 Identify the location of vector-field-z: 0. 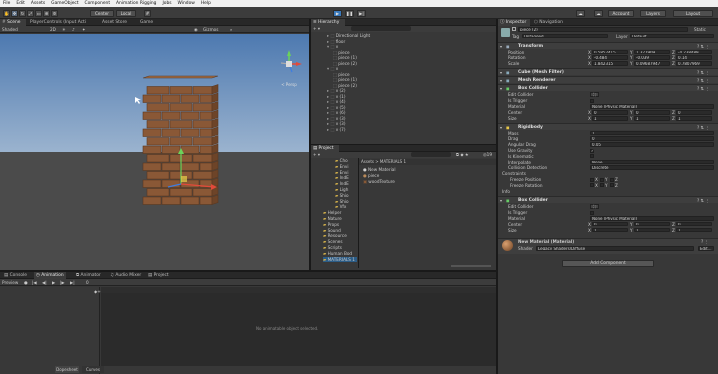
(694, 112).